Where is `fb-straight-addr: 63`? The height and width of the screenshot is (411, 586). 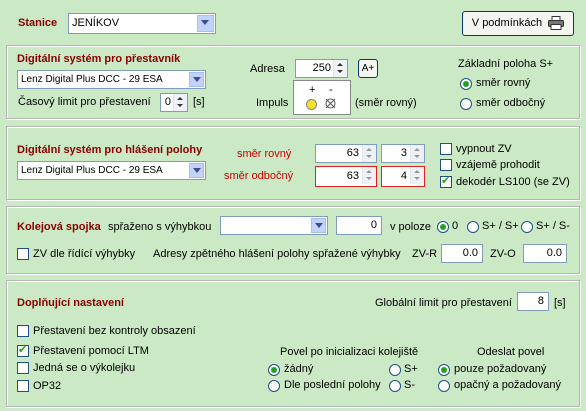 fb-straight-addr: 63 is located at coordinates (346, 153).